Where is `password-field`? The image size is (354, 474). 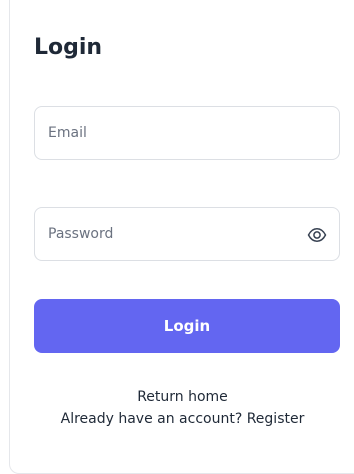
password-field is located at coordinates (187, 234).